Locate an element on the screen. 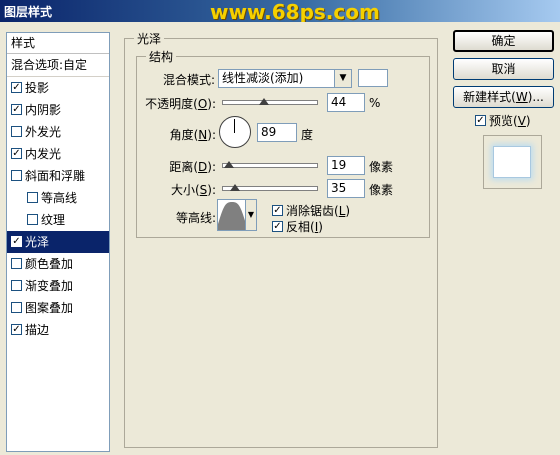 This screenshot has width=560, height=455. style-item-label: 颜色叠加 is located at coordinates (49, 264).